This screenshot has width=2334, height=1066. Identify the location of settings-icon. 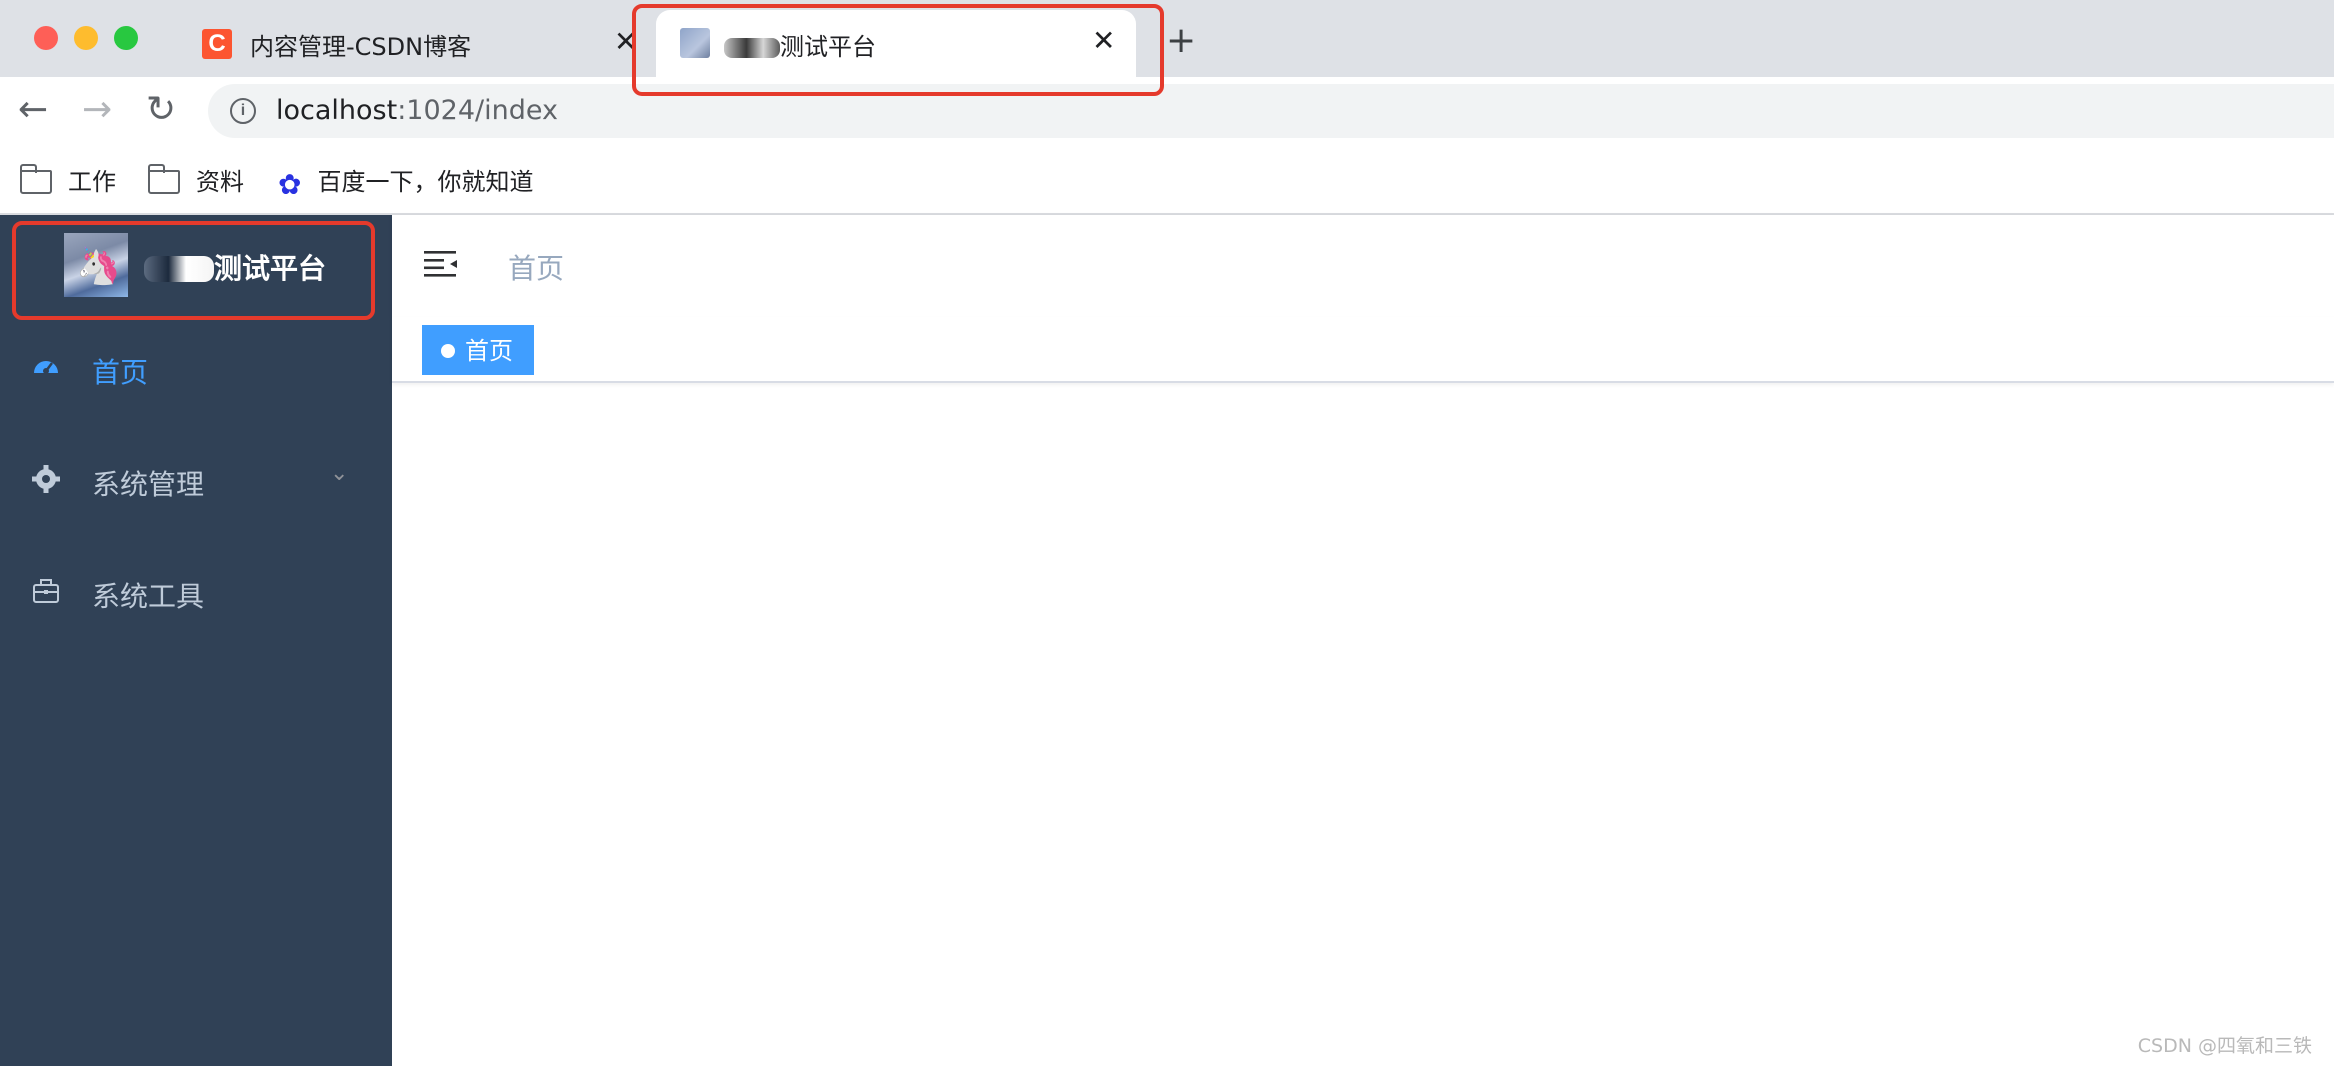
(46, 479).